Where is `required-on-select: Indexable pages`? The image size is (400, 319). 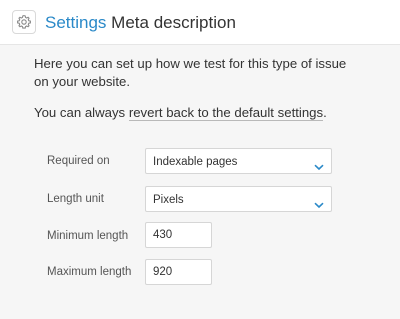
required-on-select: Indexable pages is located at coordinates (238, 161).